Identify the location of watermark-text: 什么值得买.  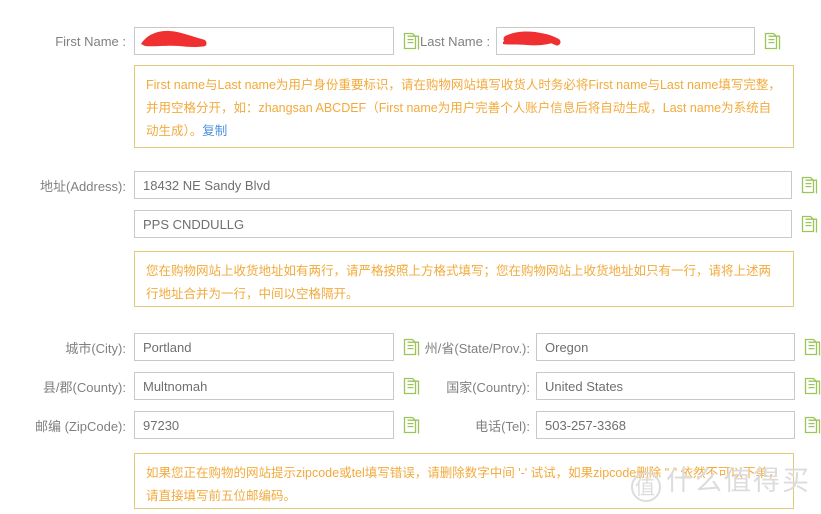
(738, 481).